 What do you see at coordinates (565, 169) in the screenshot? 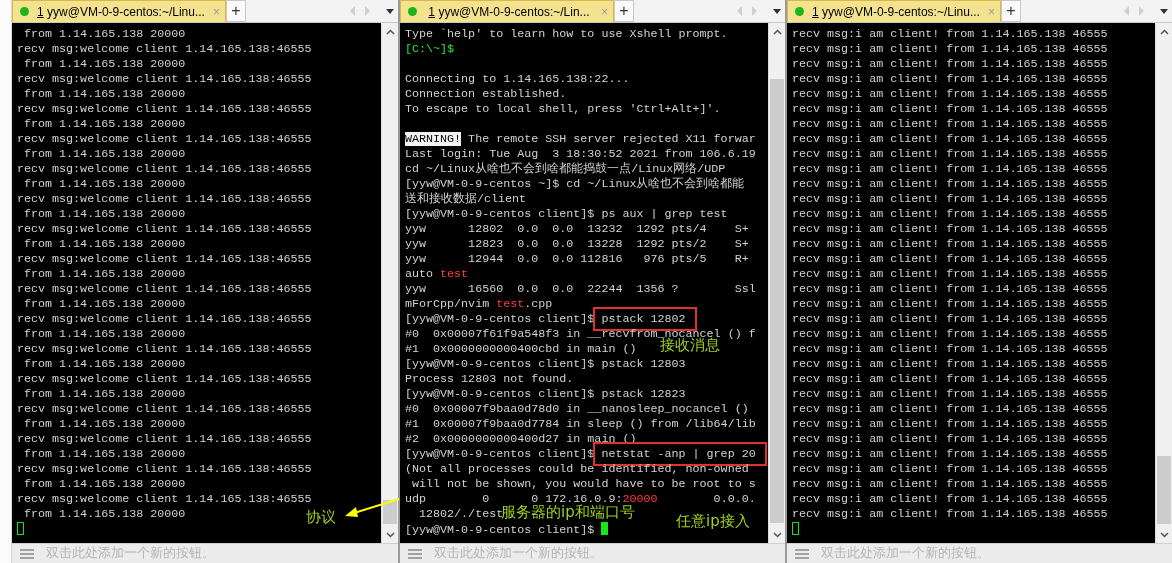
I see `terminal-line: cd ~/Linux从啥也不会到啥都能捣鼓一点/Linux网络/UDP` at bounding box center [565, 169].